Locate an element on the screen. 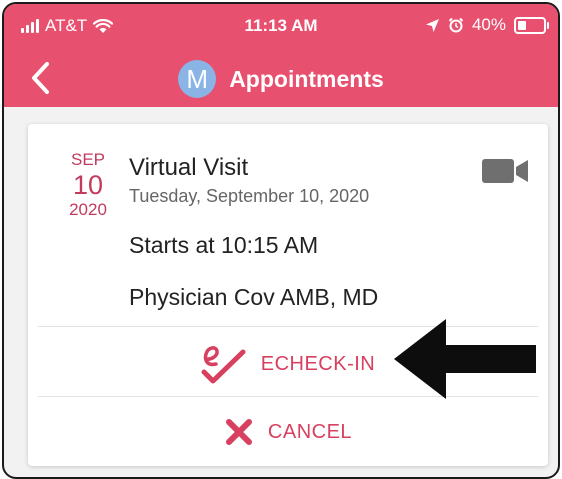 The image size is (562, 479). battery-icon is located at coordinates (531, 25).